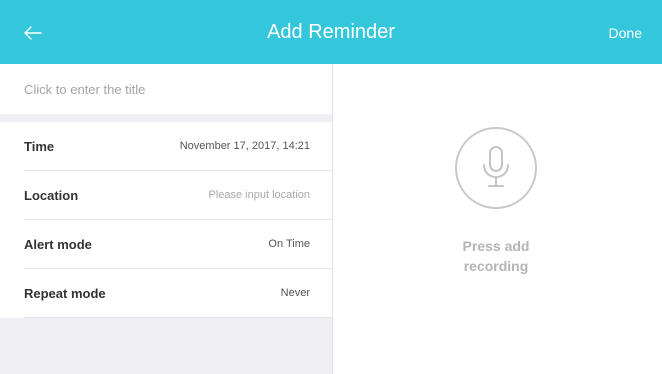 This screenshot has height=374, width=662. What do you see at coordinates (178, 195) in the screenshot?
I see `location-row: Location Please input location` at bounding box center [178, 195].